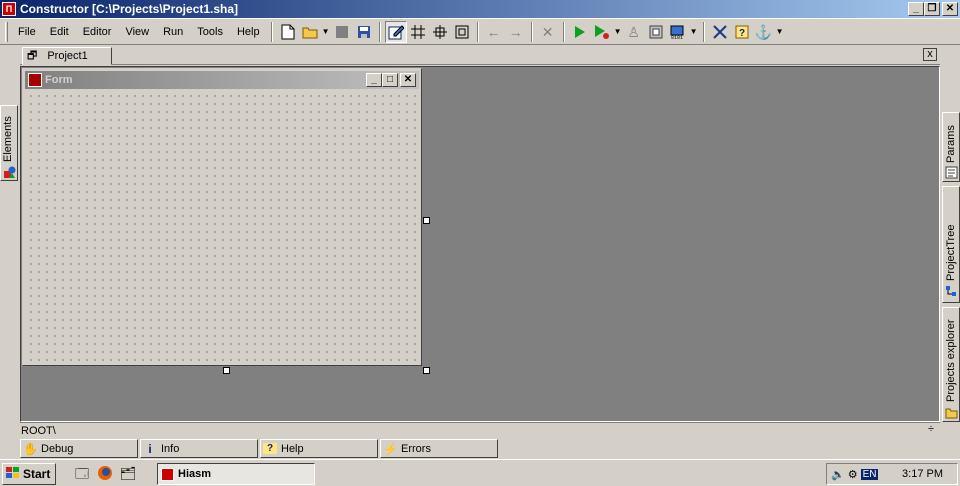 The image size is (960, 486). I want to click on new-file-icon, so click(288, 32).